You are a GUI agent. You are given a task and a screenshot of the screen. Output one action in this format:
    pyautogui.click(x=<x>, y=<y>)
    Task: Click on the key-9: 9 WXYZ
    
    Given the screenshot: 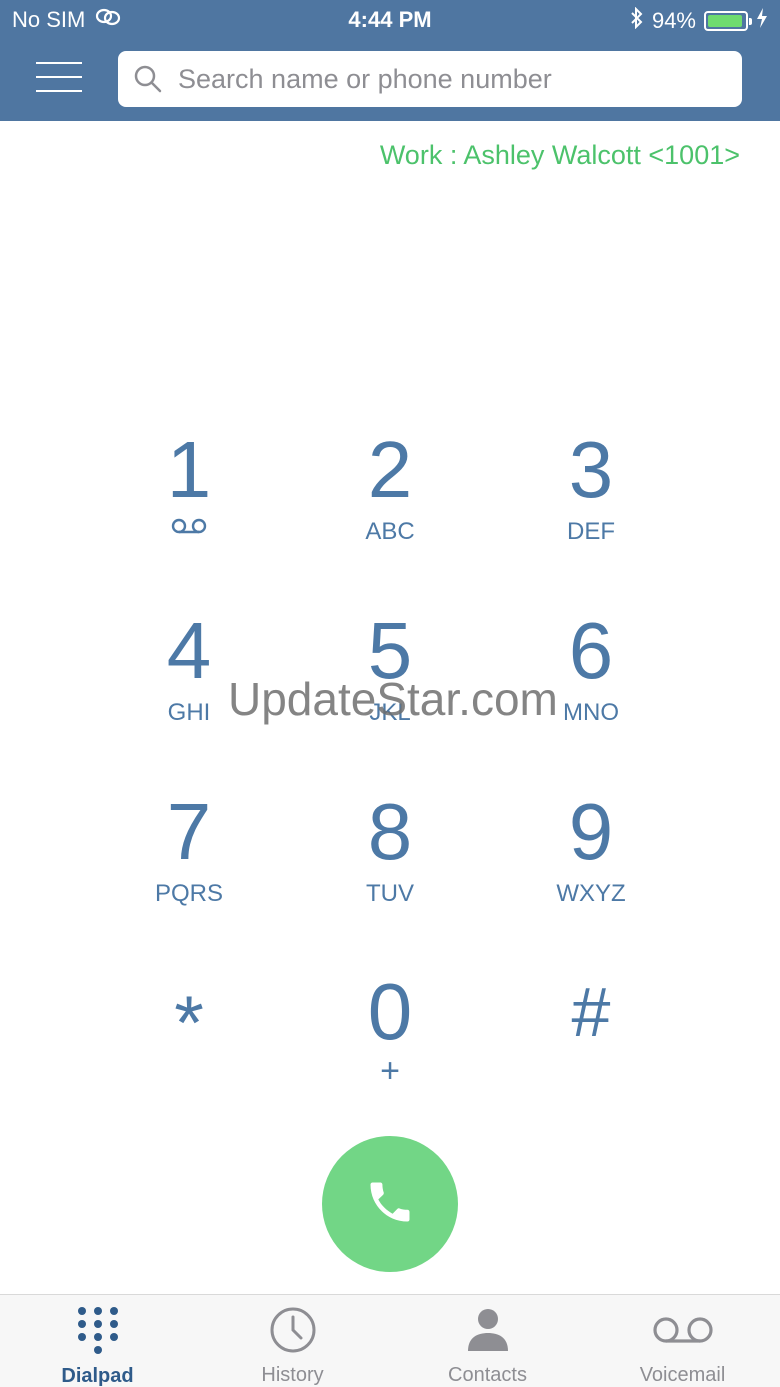 What is the action you would take?
    pyautogui.click(x=591, y=862)
    